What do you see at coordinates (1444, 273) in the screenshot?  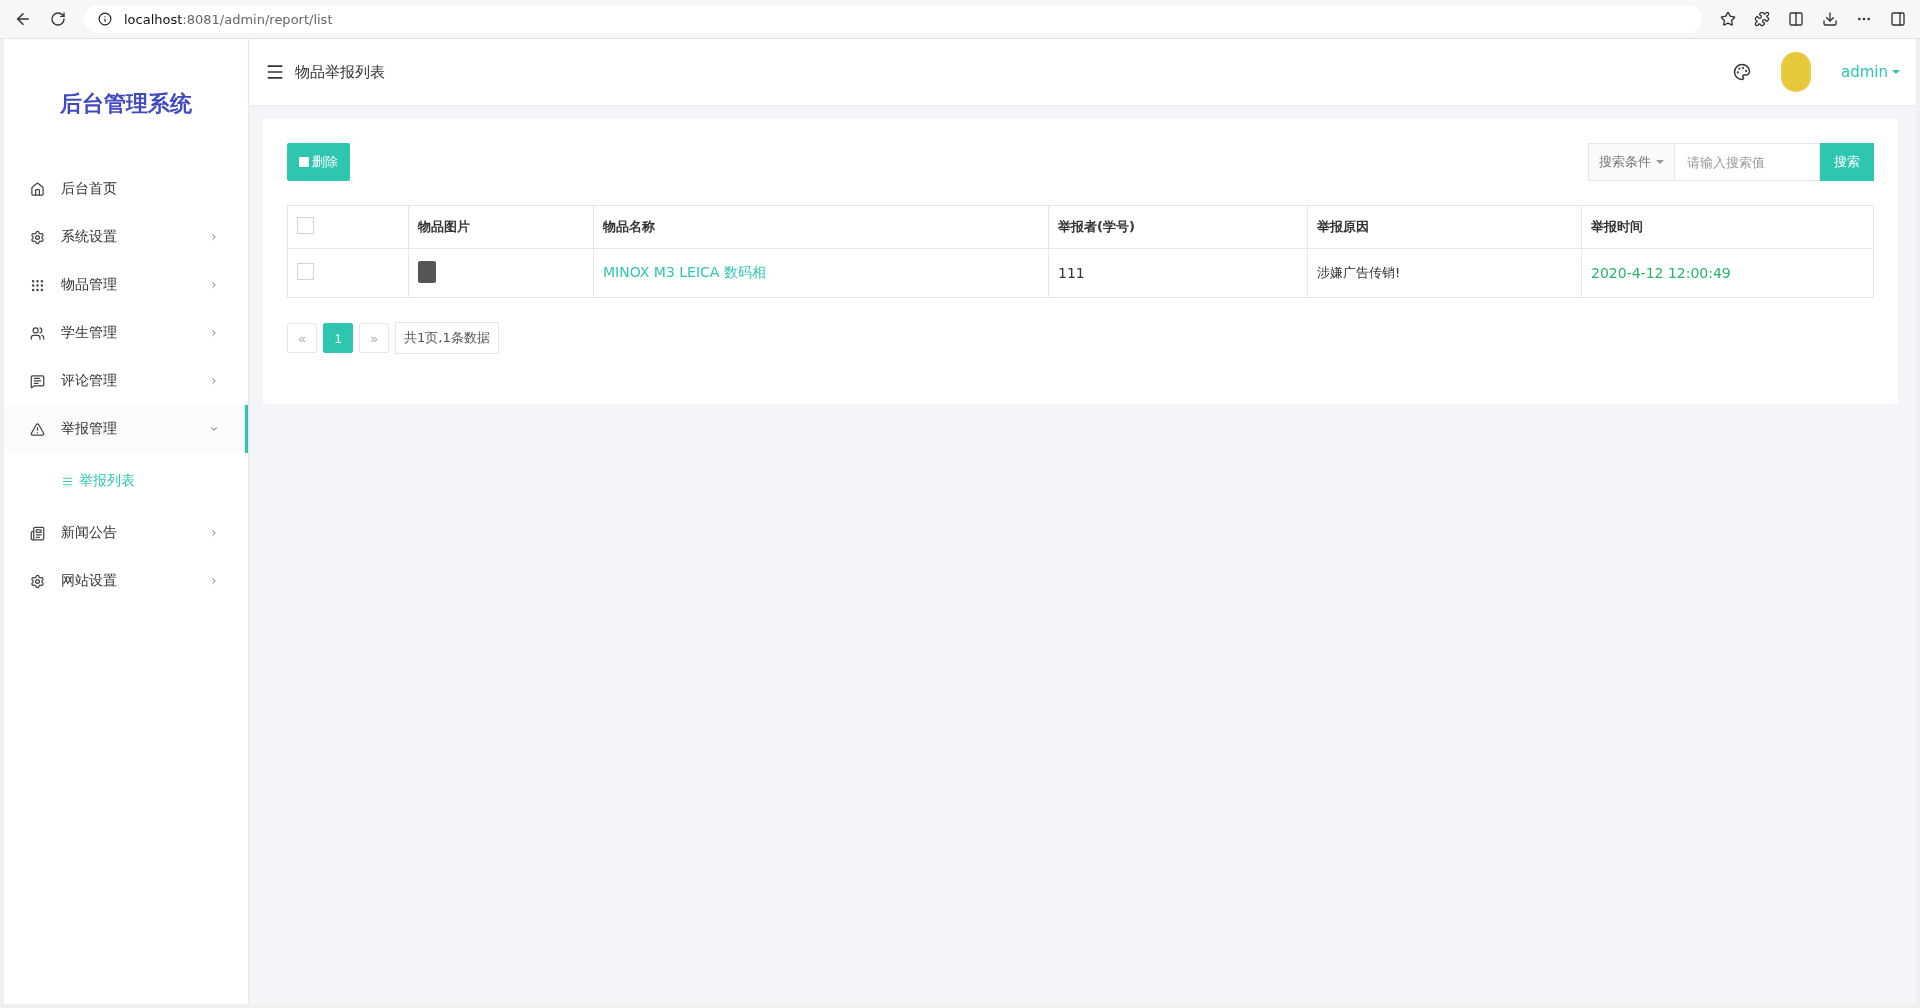 I see `table-cell: 涉嫌广告传销!` at bounding box center [1444, 273].